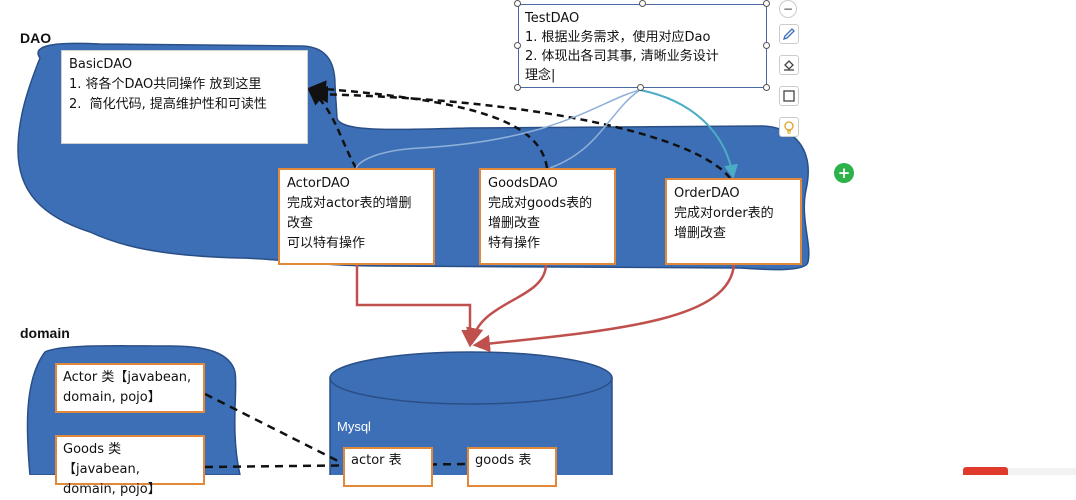 This screenshot has height=500, width=1076. What do you see at coordinates (985, 471) in the screenshot?
I see `corner-red-badge` at bounding box center [985, 471].